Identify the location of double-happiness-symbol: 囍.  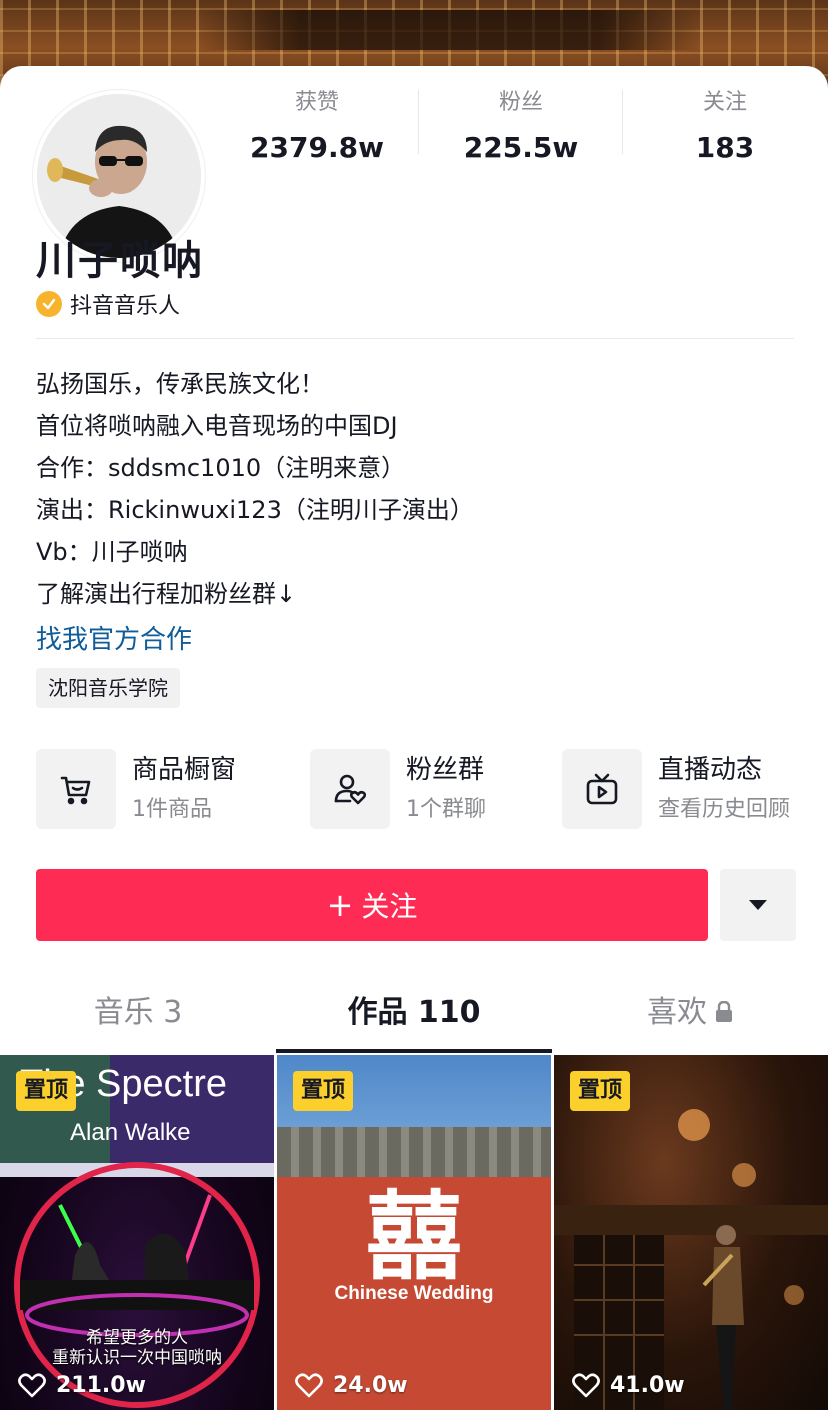
(414, 1237).